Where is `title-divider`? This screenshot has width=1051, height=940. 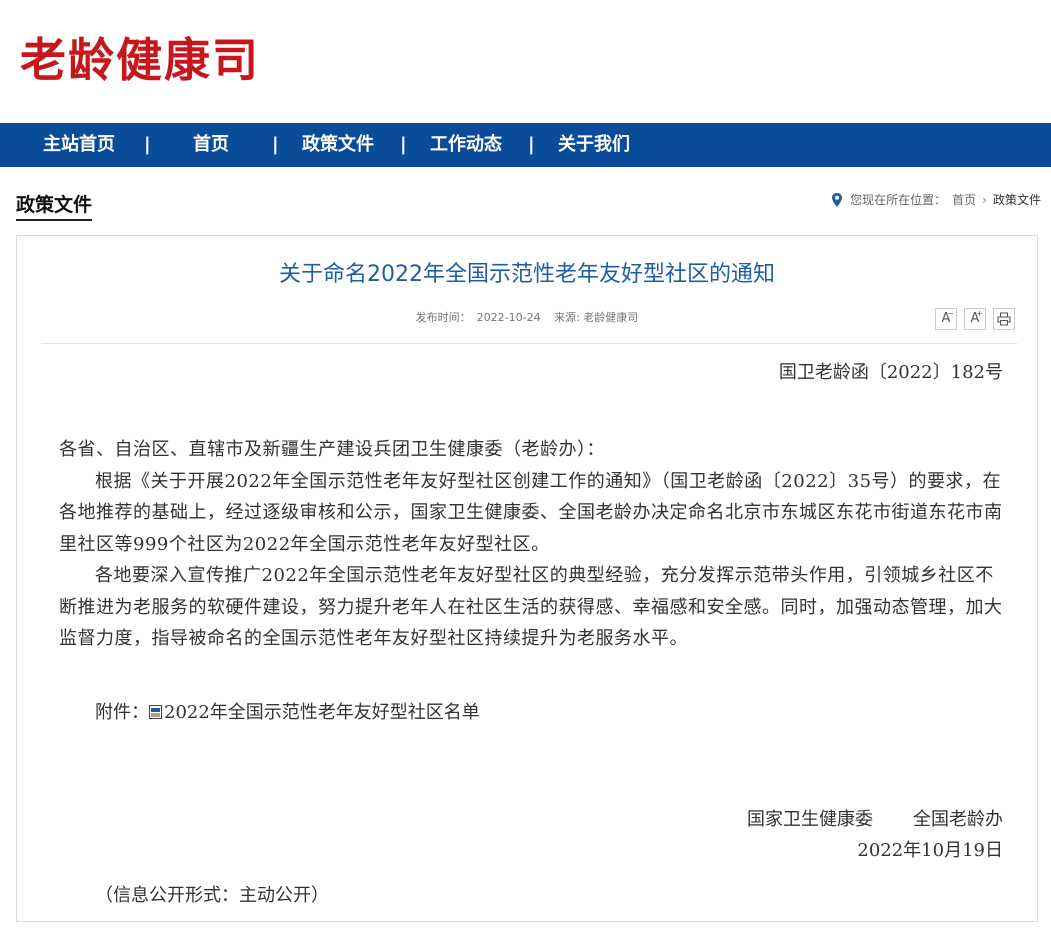 title-divider is located at coordinates (529, 343).